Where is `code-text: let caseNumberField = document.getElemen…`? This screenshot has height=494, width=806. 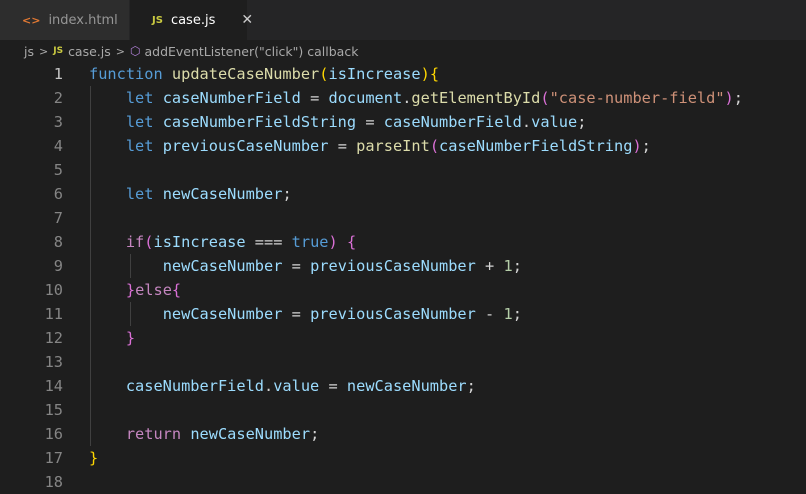 code-text: let caseNumberField = document.getElemen… is located at coordinates (416, 98).